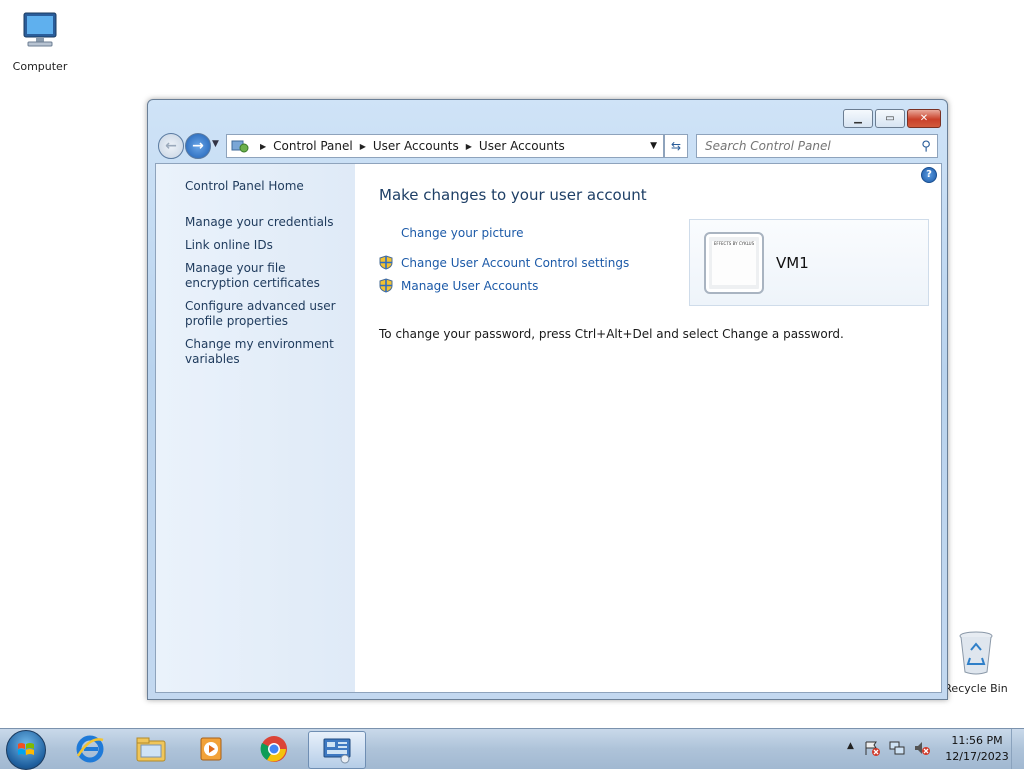 The height and width of the screenshot is (770, 1024). I want to click on close-icon: ✕, so click(924, 118).